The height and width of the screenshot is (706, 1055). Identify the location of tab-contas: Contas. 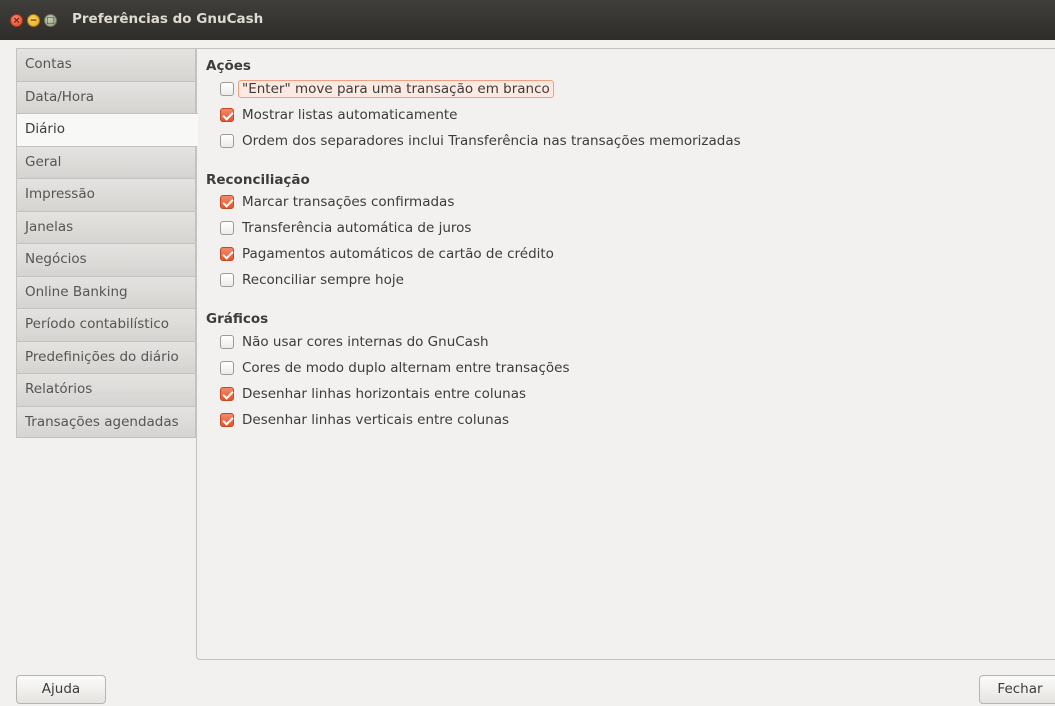
(106, 64).